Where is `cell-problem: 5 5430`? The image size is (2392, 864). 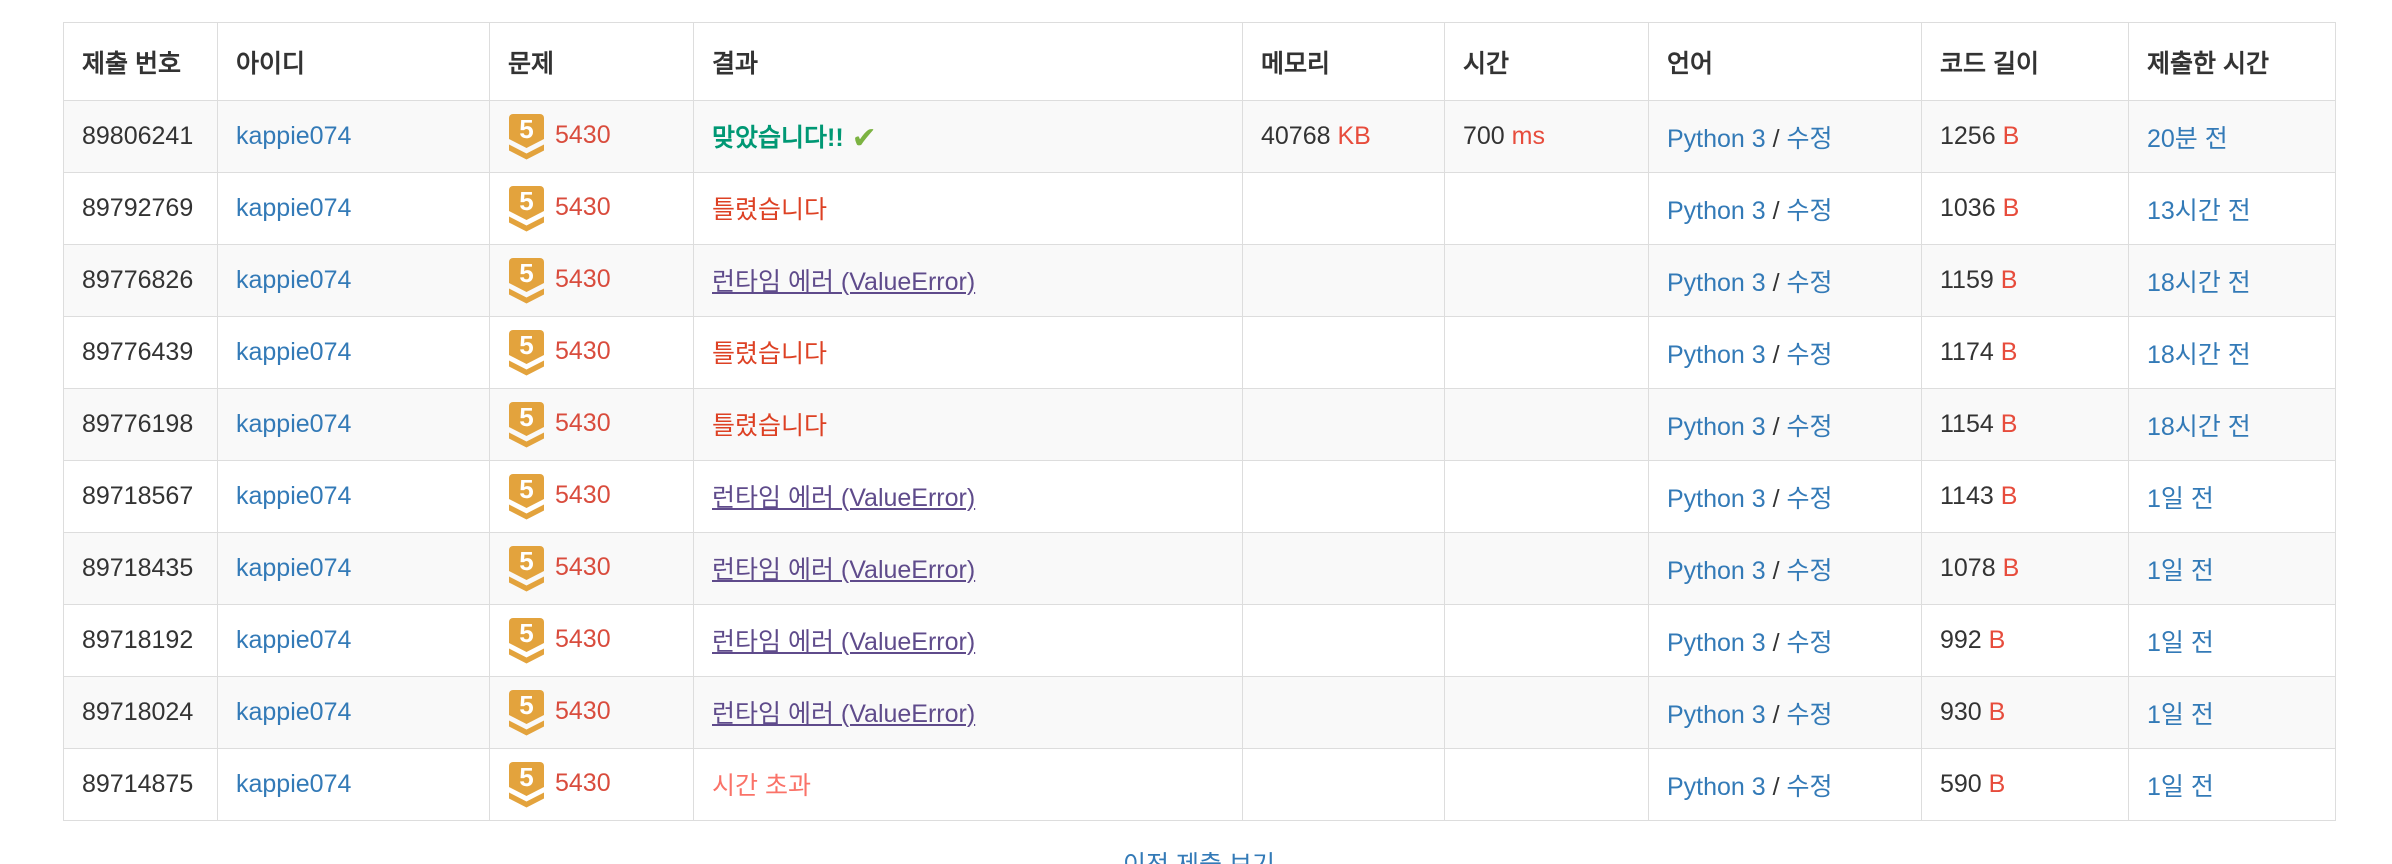
cell-problem: 5 5430 is located at coordinates (591, 136).